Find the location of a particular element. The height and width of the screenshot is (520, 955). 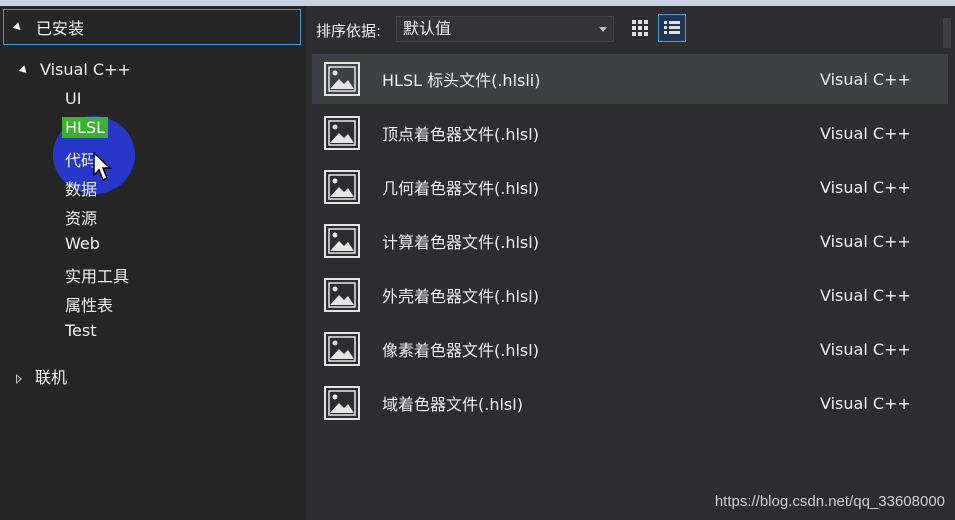

grid-view-icon is located at coordinates (640, 28).